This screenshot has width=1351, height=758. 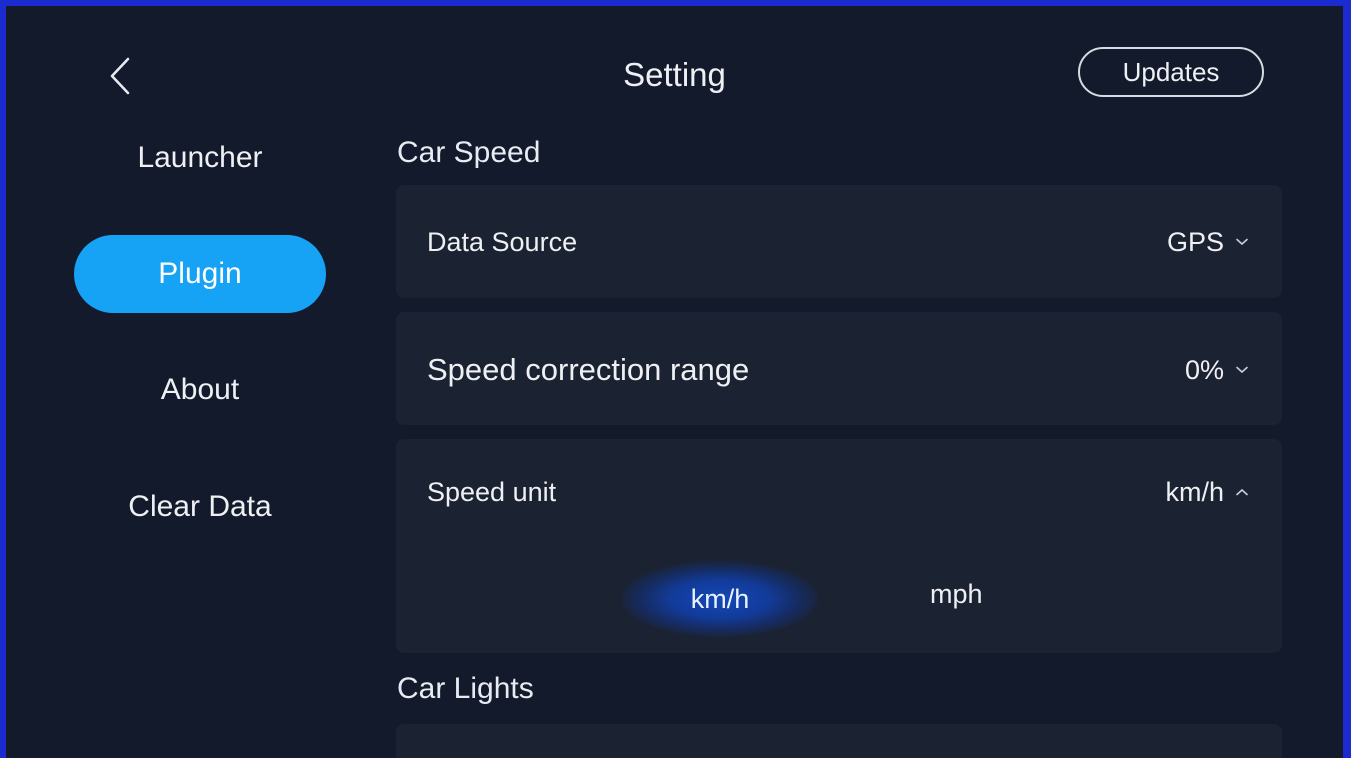 I want to click on back-button, so click(x=120, y=76).